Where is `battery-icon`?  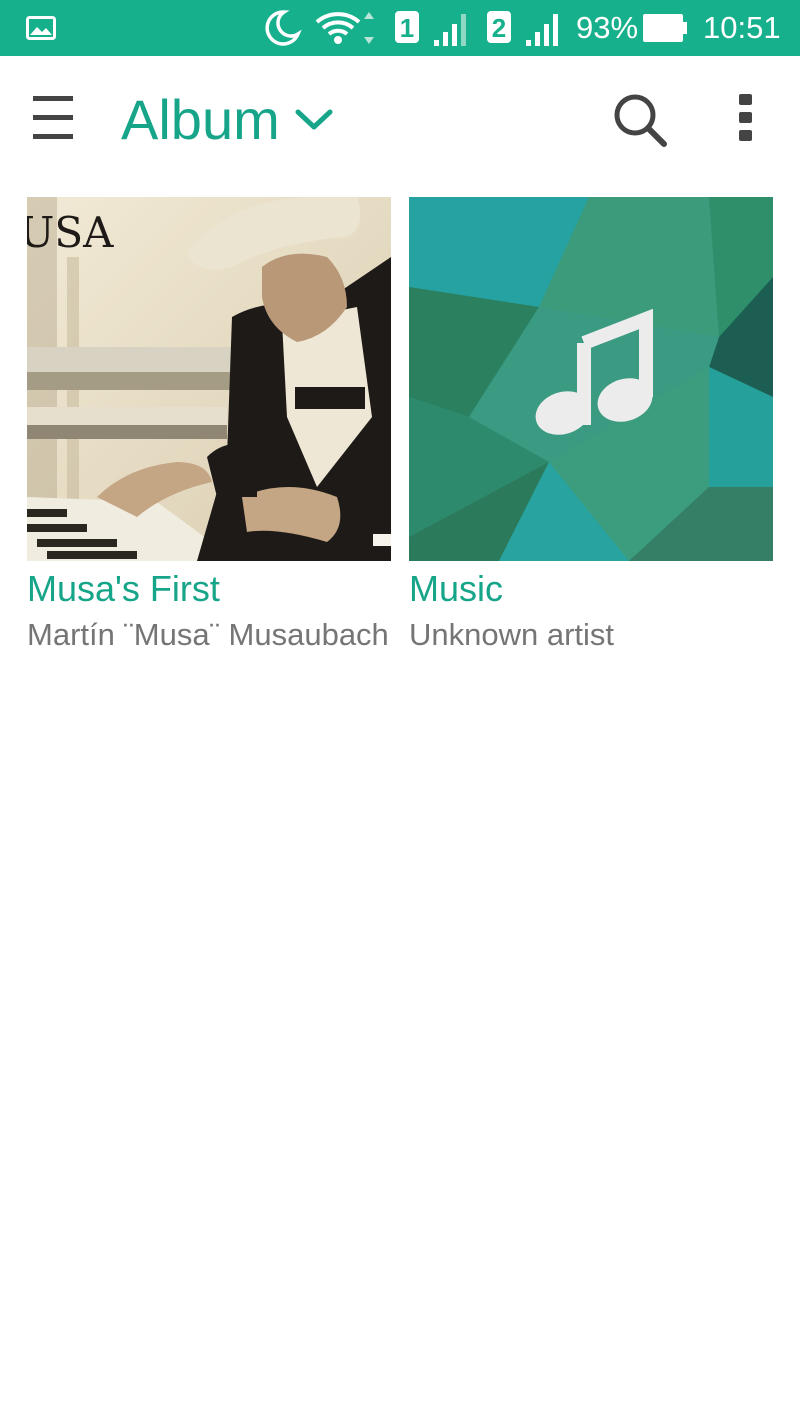
battery-icon is located at coordinates (665, 28).